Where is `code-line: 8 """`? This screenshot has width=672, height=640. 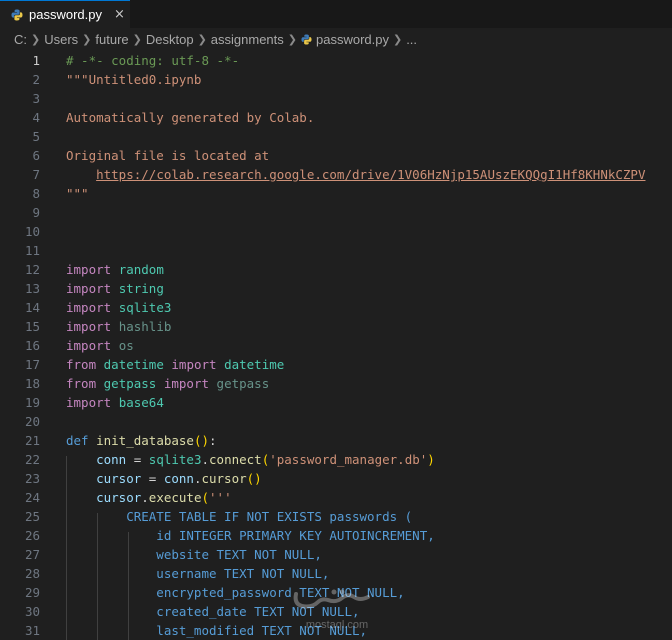 code-line: 8 """ is located at coordinates (336, 193).